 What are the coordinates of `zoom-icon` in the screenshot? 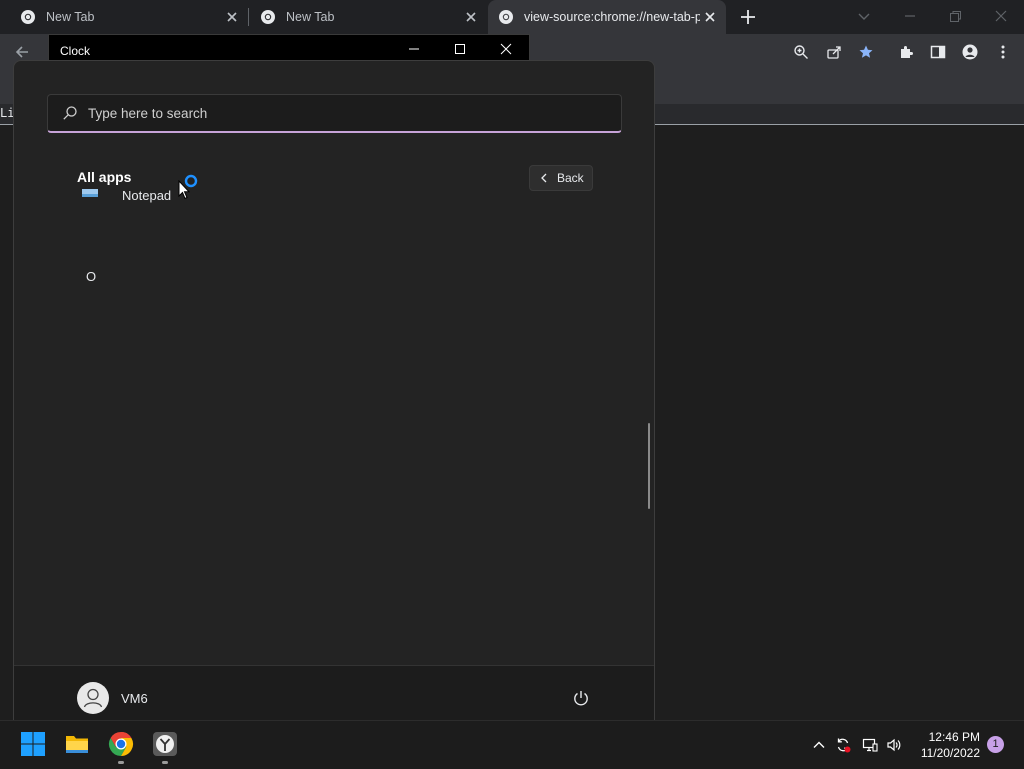 It's located at (801, 52).